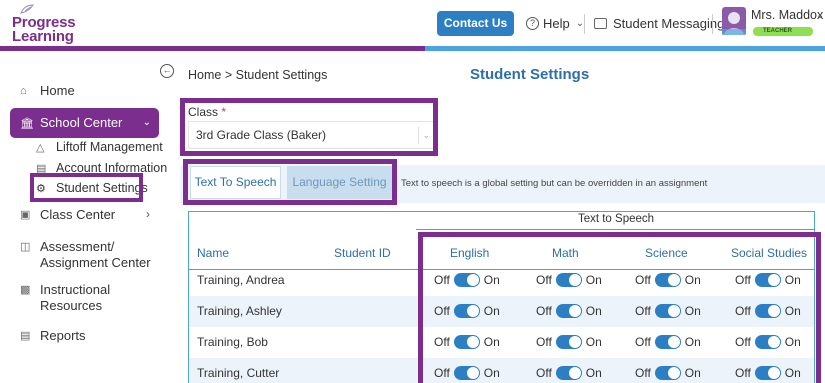 This screenshot has width=825, height=383. Describe the element at coordinates (109, 147) in the screenshot. I see `sidebar-item-label: Liftoff Management` at that location.